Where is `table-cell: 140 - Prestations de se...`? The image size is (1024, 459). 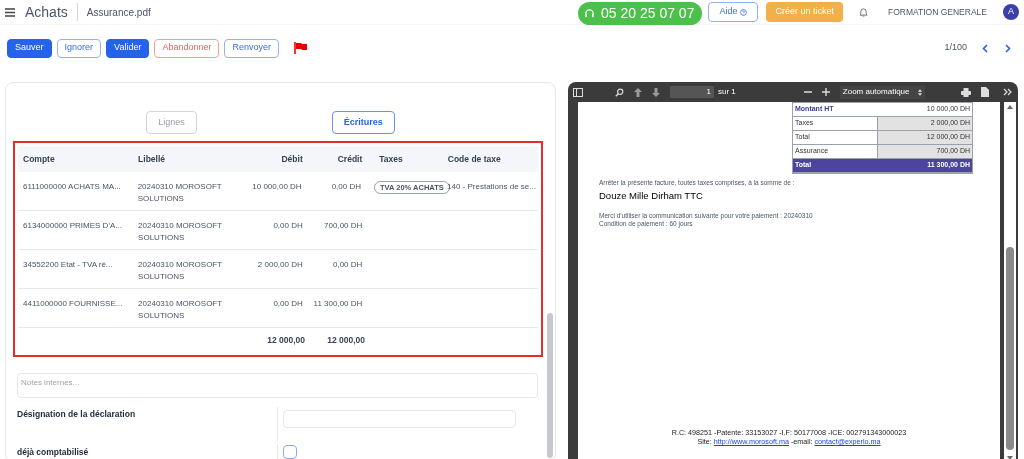 table-cell: 140 - Prestations de se... is located at coordinates (491, 186).